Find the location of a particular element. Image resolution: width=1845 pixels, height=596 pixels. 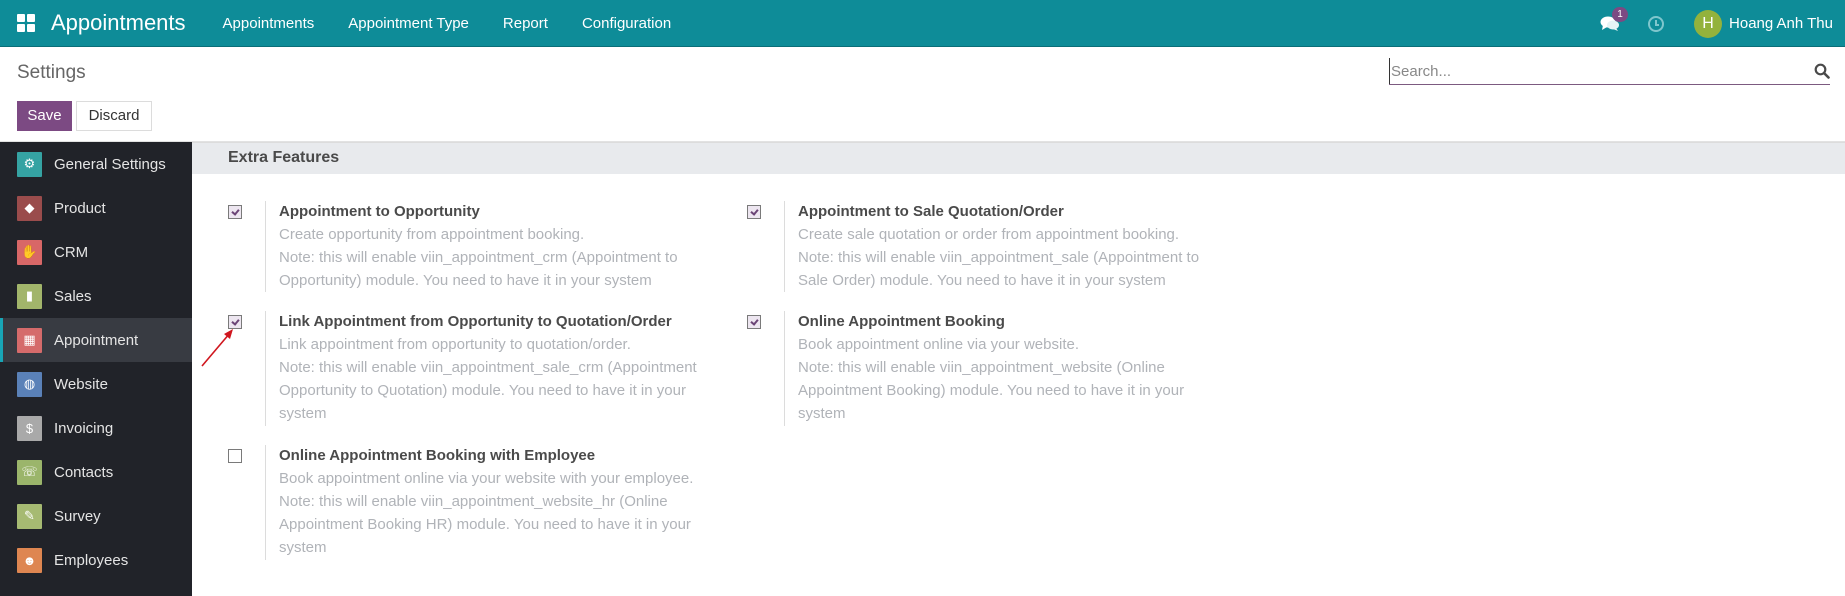

chart-icon: ▮ is located at coordinates (29, 296).